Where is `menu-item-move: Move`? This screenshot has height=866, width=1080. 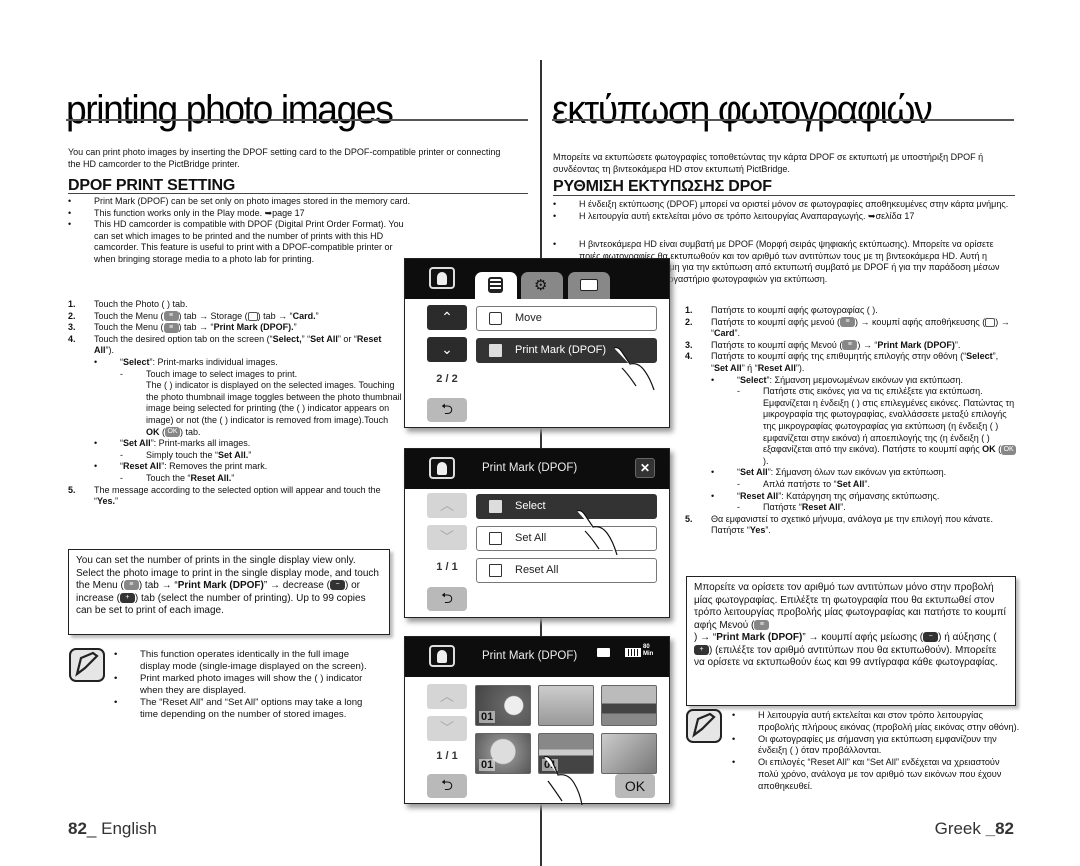
menu-item-move: Move is located at coordinates (566, 318).